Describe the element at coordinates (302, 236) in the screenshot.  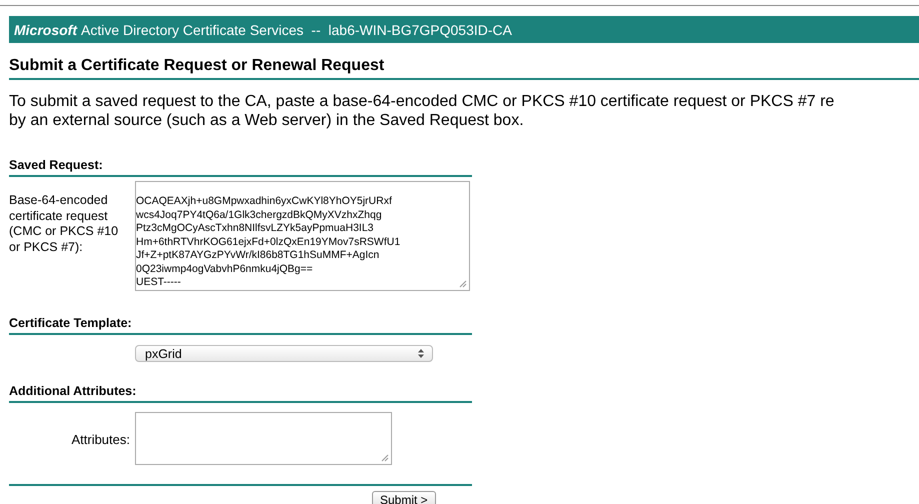
I see `request-textarea: OCAQEAXjh+u8GMpwxadhin6yxCwKYl8YhOY5jrURxf wcs4Joq7PY4tQ6a/1Glk3chergzdBkQMyXVzhxZhqg Ptz3cMgOCyAscTxhn8NIlfsvLZYk5ayPpmuaH3IL3 Hm+6thRTVhrKOG61ejxFd+0lzQxEn19YMov7sRSWfU1 Jf+Z+ptK87AYGzPYvWr/kI86b8TG1hSuMMF+AgIcn 0Q23iwmp4ogVabvhP6nmku4jQBg== UEST-----` at that location.